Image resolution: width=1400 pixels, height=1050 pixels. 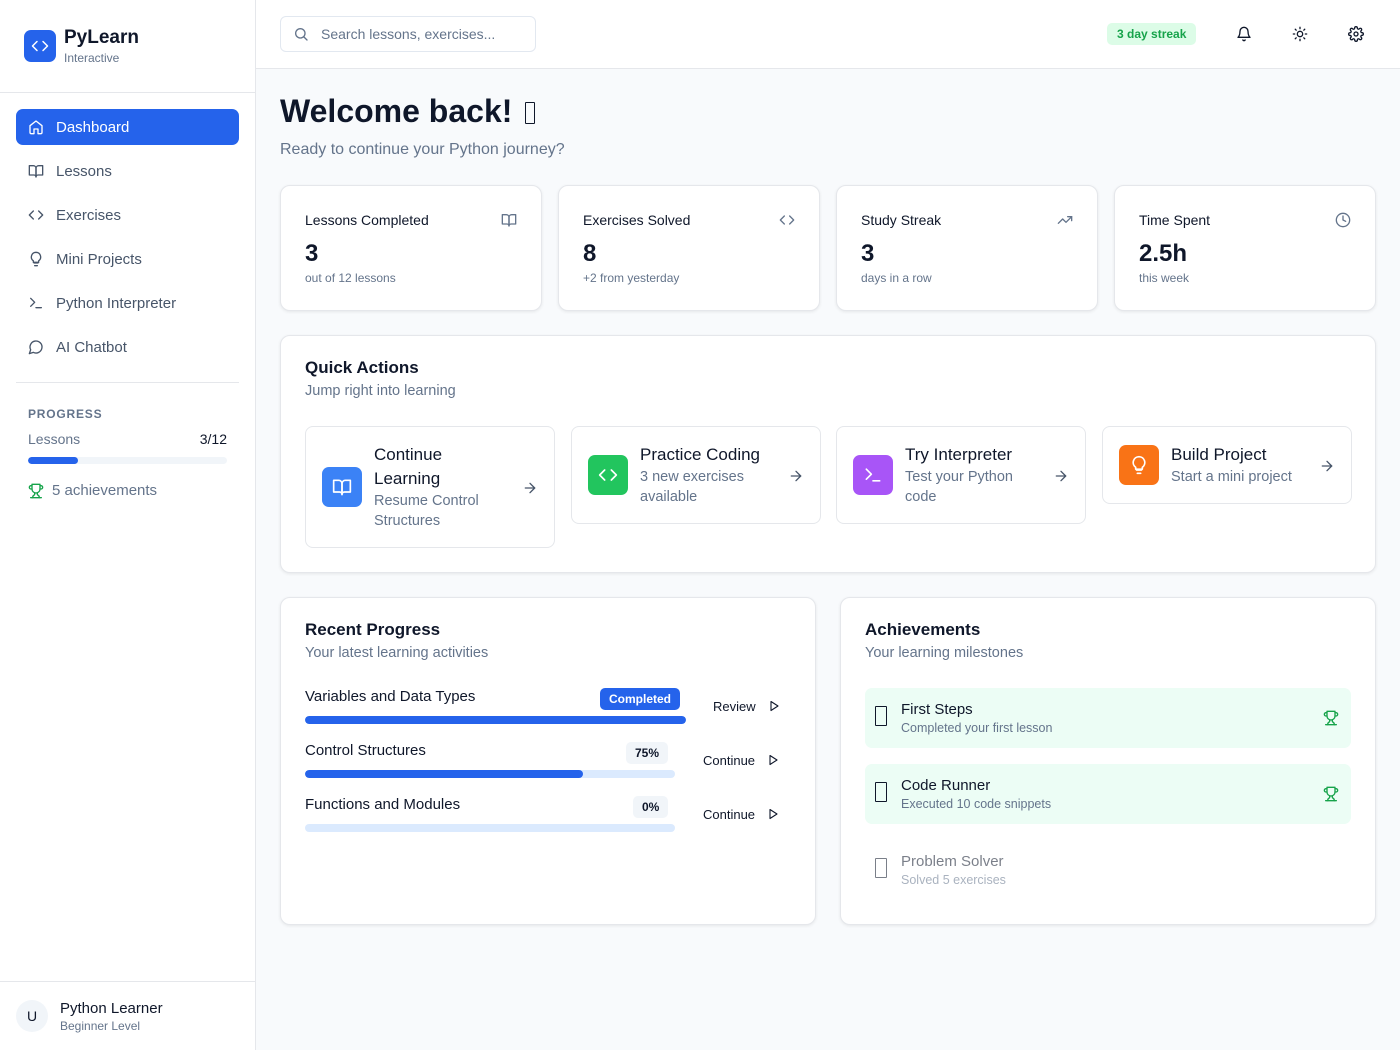 What do you see at coordinates (631, 278) in the screenshot?
I see `stat-subtitle: +2 from yesterday` at bounding box center [631, 278].